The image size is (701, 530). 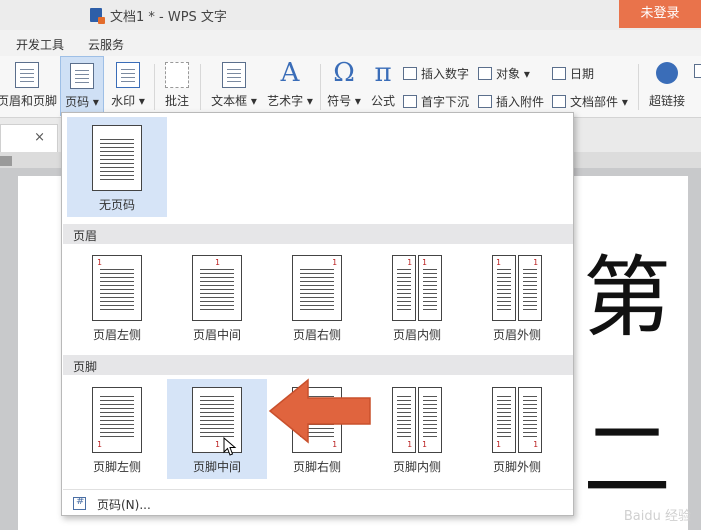 I want to click on option-label: 页脚外侧, so click(x=516, y=467).